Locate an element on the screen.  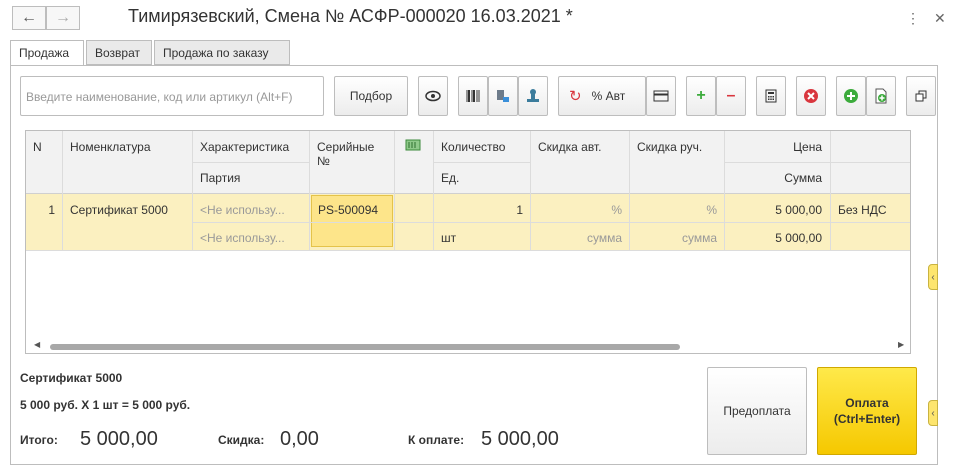
calculator-icon is located at coordinates (771, 96).